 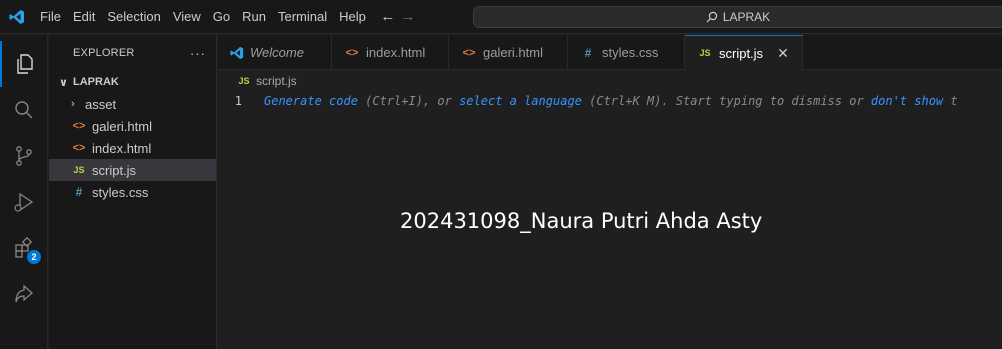 I want to click on activity-bar: 2, so click(x=24, y=192).